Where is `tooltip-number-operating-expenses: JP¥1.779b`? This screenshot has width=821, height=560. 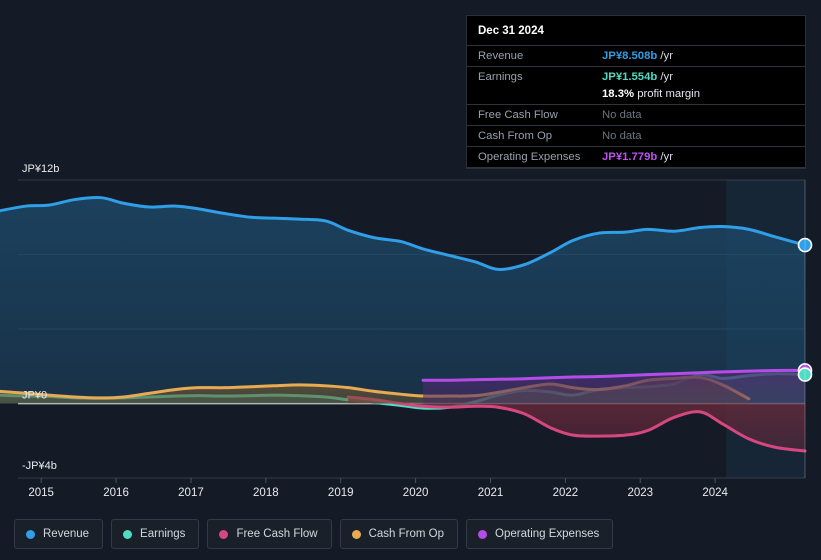 tooltip-number-operating-expenses: JP¥1.779b is located at coordinates (630, 157).